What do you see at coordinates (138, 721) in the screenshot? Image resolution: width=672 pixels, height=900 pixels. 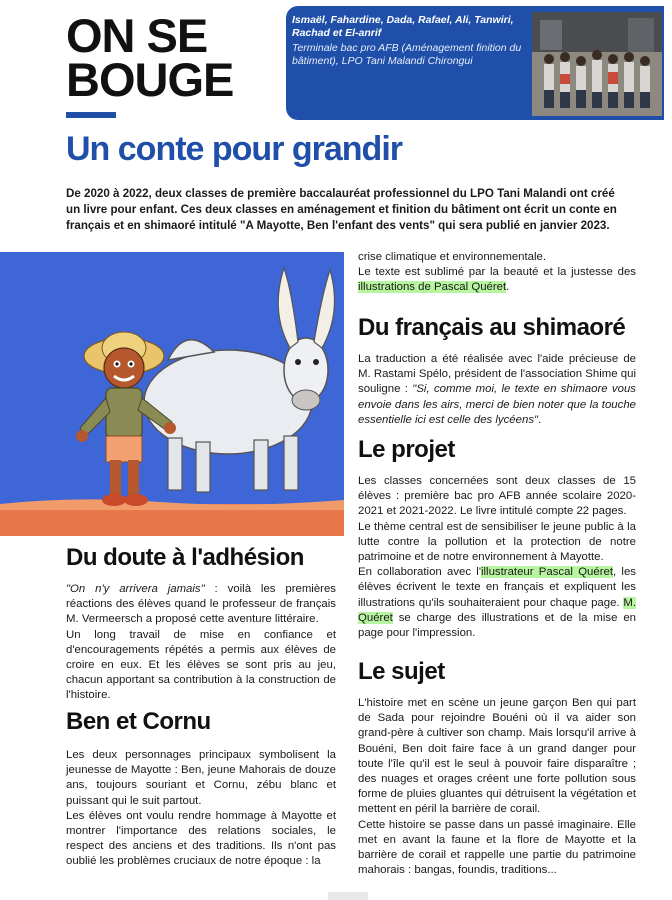 I see `section-title-ben: Ben et Cornu` at bounding box center [138, 721].